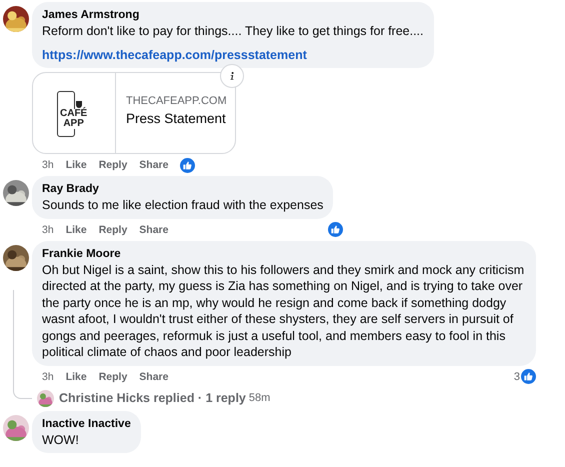 The height and width of the screenshot is (467, 565). Describe the element at coordinates (517, 376) in the screenshot. I see `reaction-count: 3` at that location.